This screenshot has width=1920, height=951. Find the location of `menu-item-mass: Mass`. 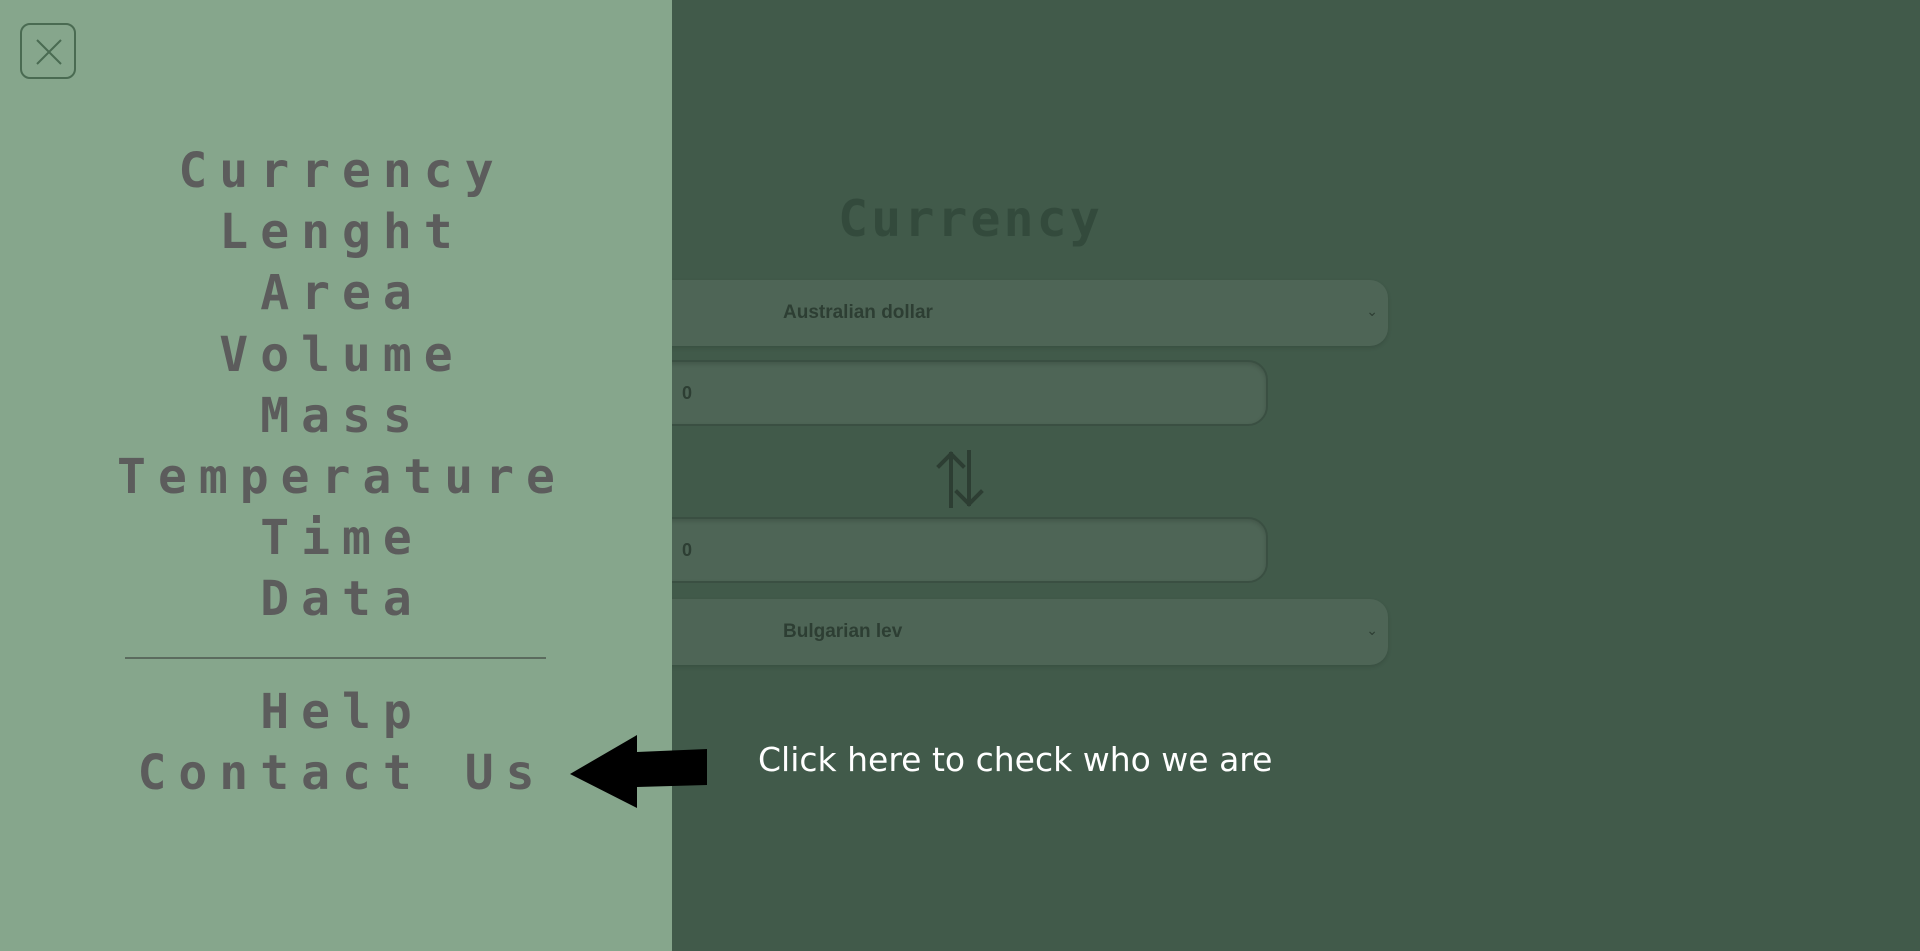

menu-item-mass: Mass is located at coordinates (336, 416).